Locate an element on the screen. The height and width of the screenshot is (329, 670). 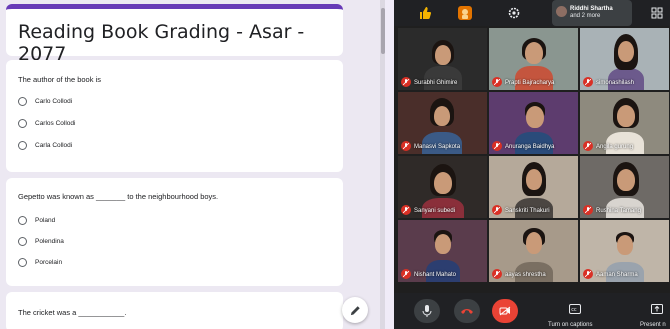
participant-tile: Surabhi Ghimire is located at coordinates (442, 59).